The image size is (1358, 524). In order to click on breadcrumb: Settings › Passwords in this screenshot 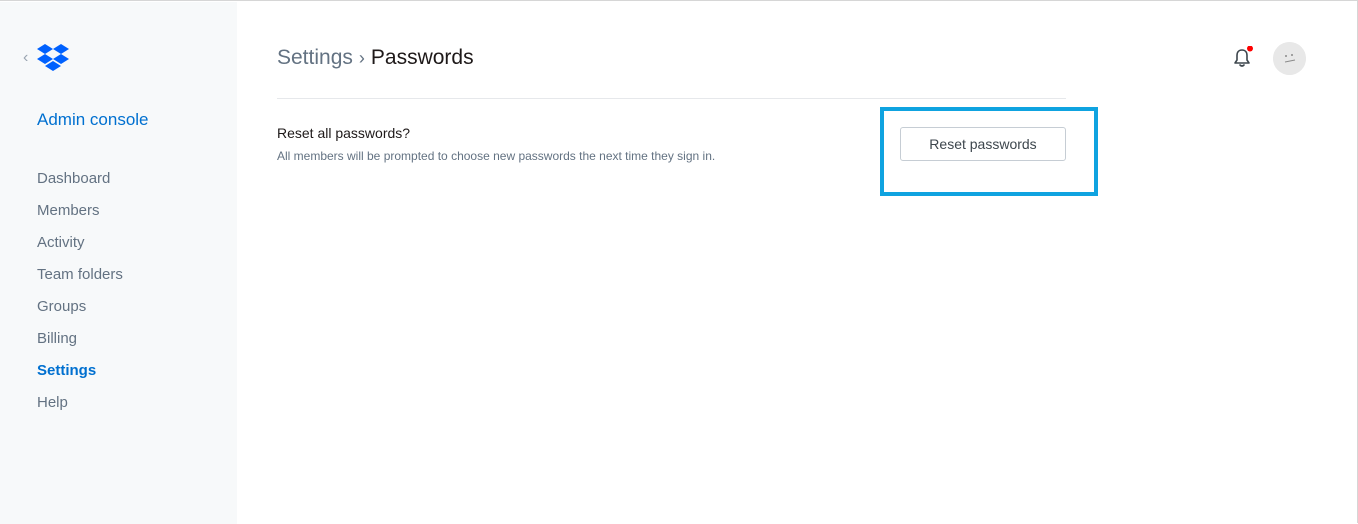, I will do `click(375, 58)`.